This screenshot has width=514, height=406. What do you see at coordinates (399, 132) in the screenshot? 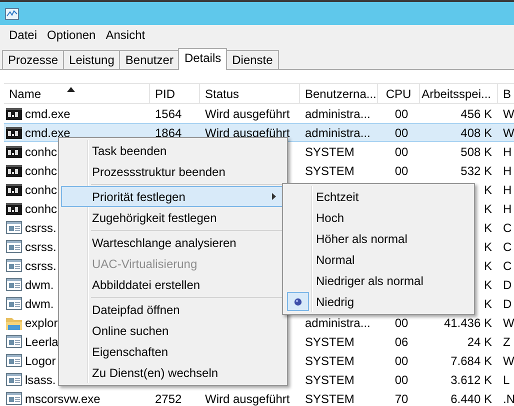
I see `table-cell: 00` at bounding box center [399, 132].